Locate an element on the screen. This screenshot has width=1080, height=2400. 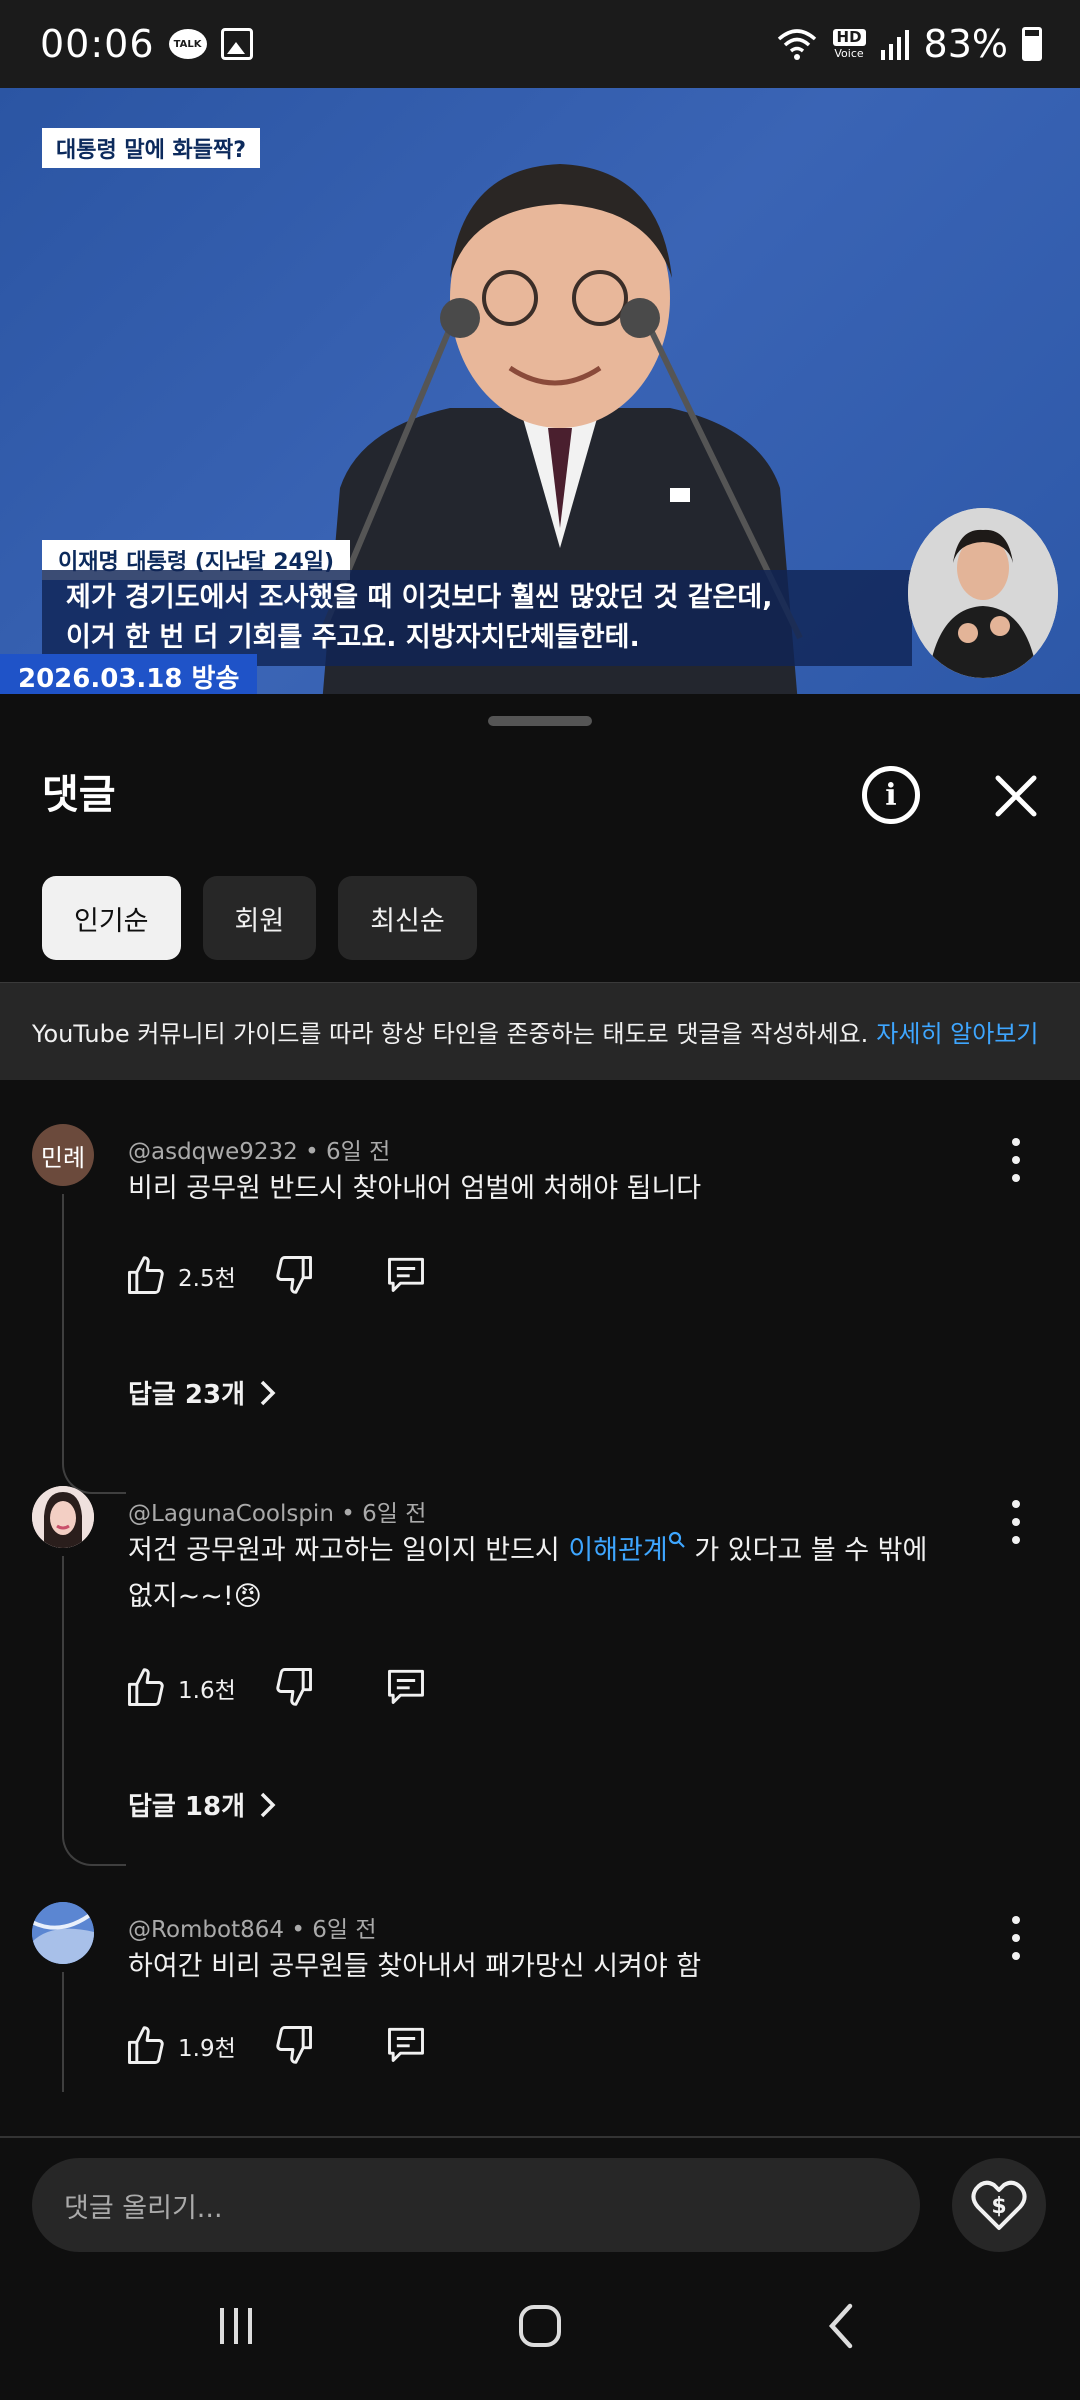
like-button: 2.5천 is located at coordinates (180, 1276).